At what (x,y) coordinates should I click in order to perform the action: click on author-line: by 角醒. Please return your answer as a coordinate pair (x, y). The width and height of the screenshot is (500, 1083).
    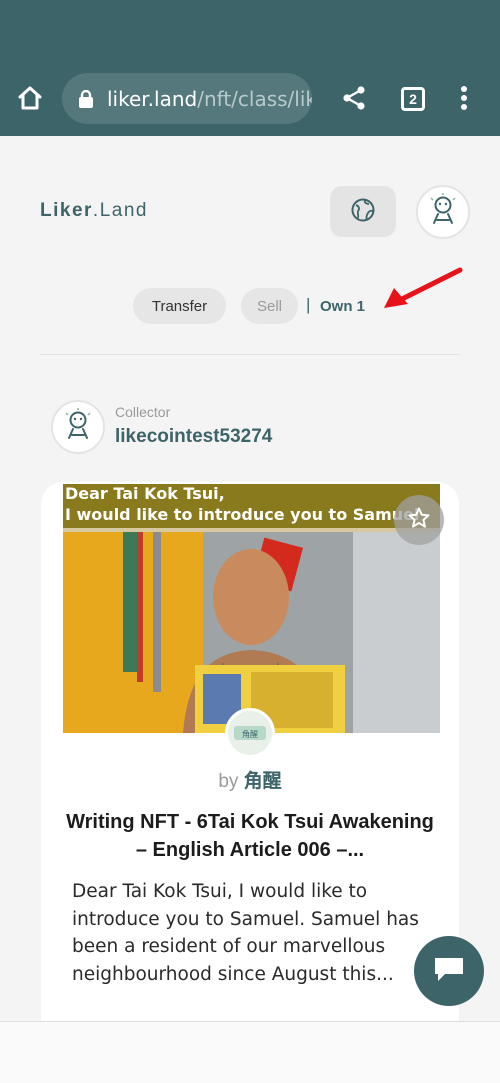
    Looking at the image, I should click on (250, 779).